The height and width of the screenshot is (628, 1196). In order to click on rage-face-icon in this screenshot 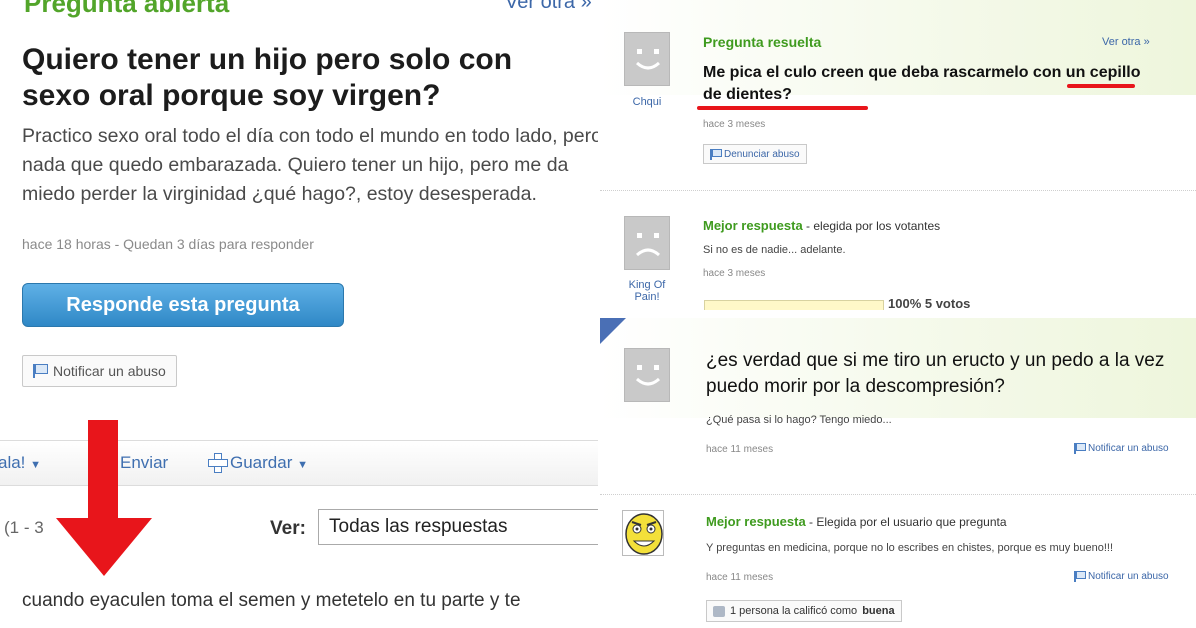, I will do `click(644, 534)`.